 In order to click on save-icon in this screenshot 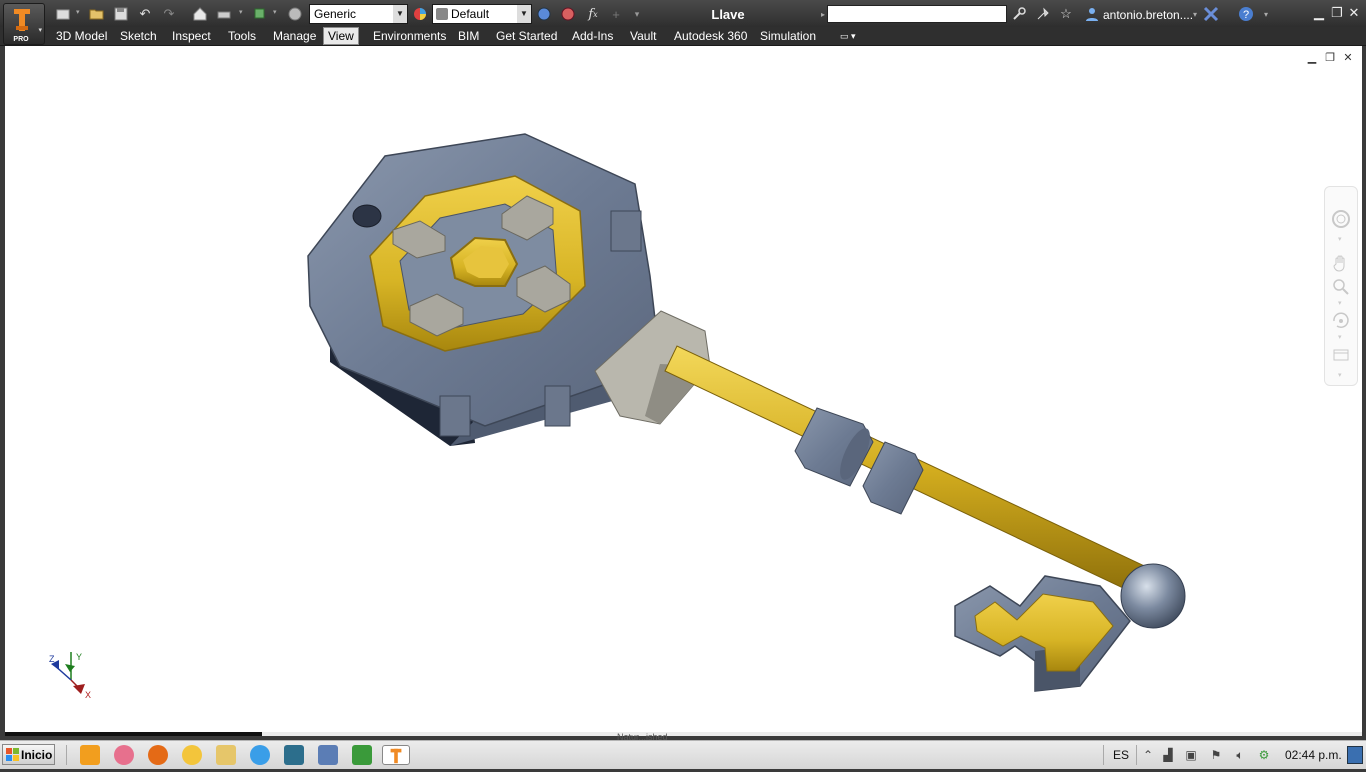, I will do `click(121, 14)`.